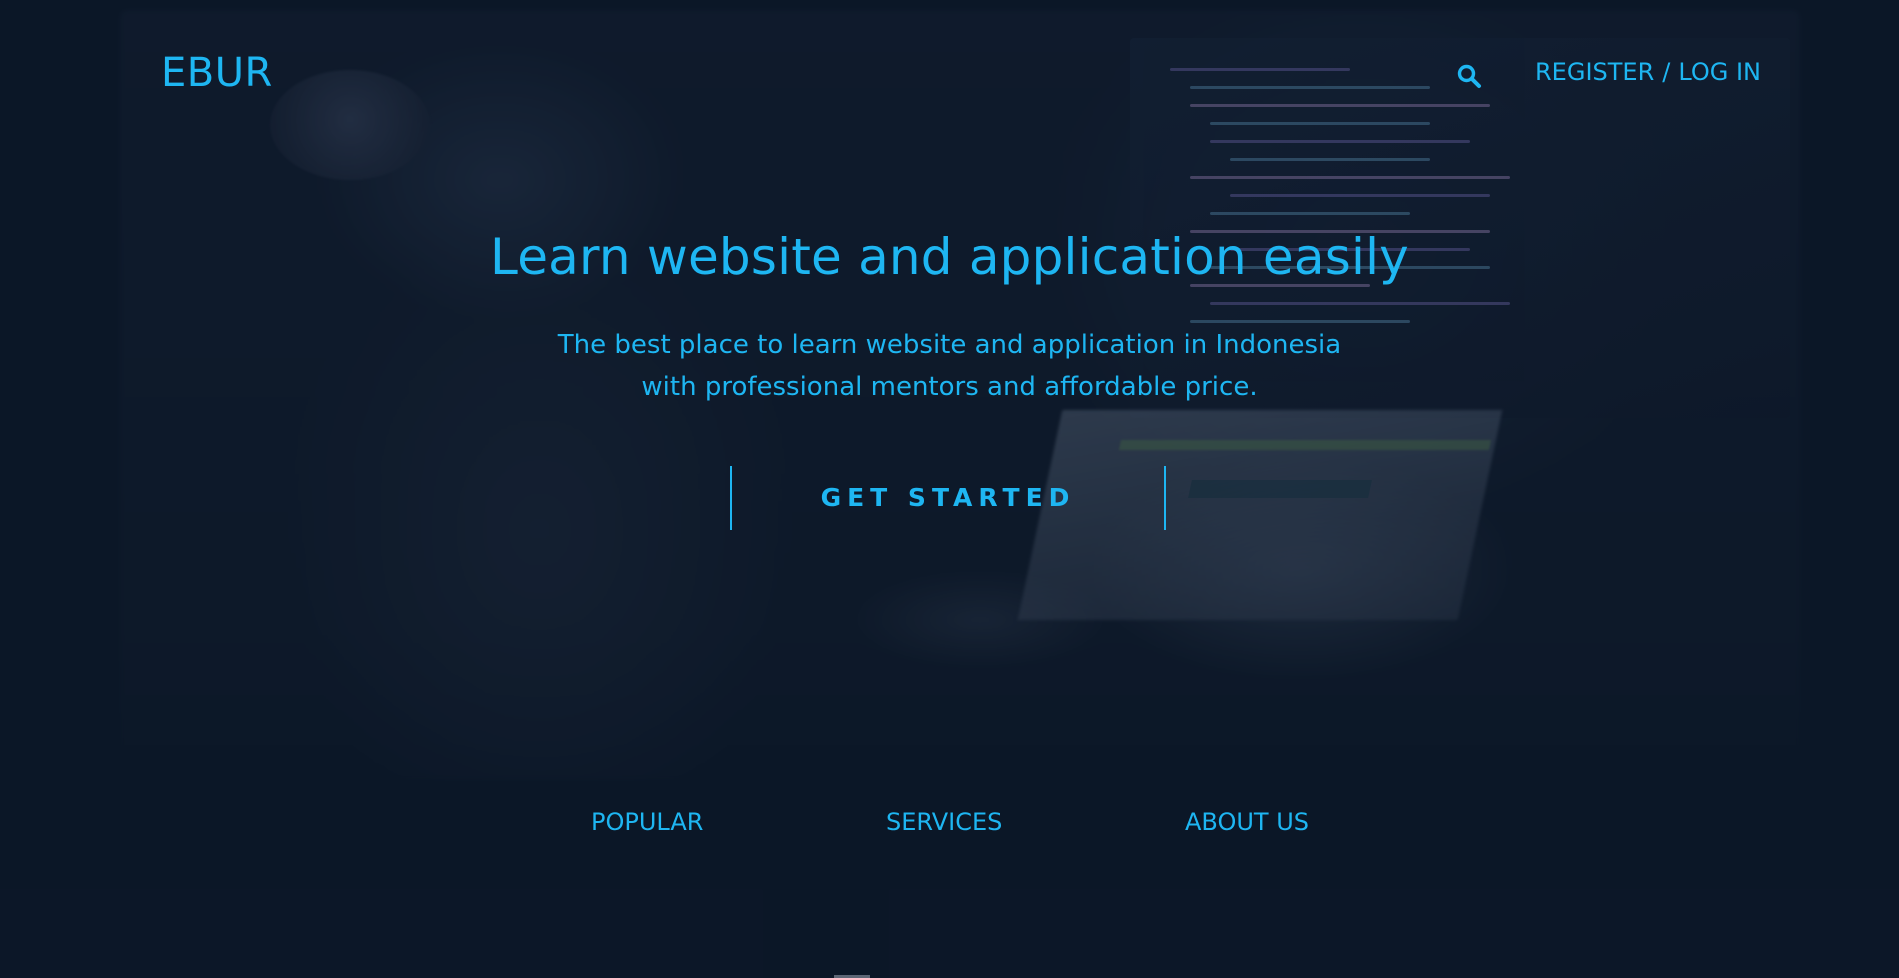 The height and width of the screenshot is (978, 1899). Describe the element at coordinates (1469, 76) in the screenshot. I see `search-icon` at that location.